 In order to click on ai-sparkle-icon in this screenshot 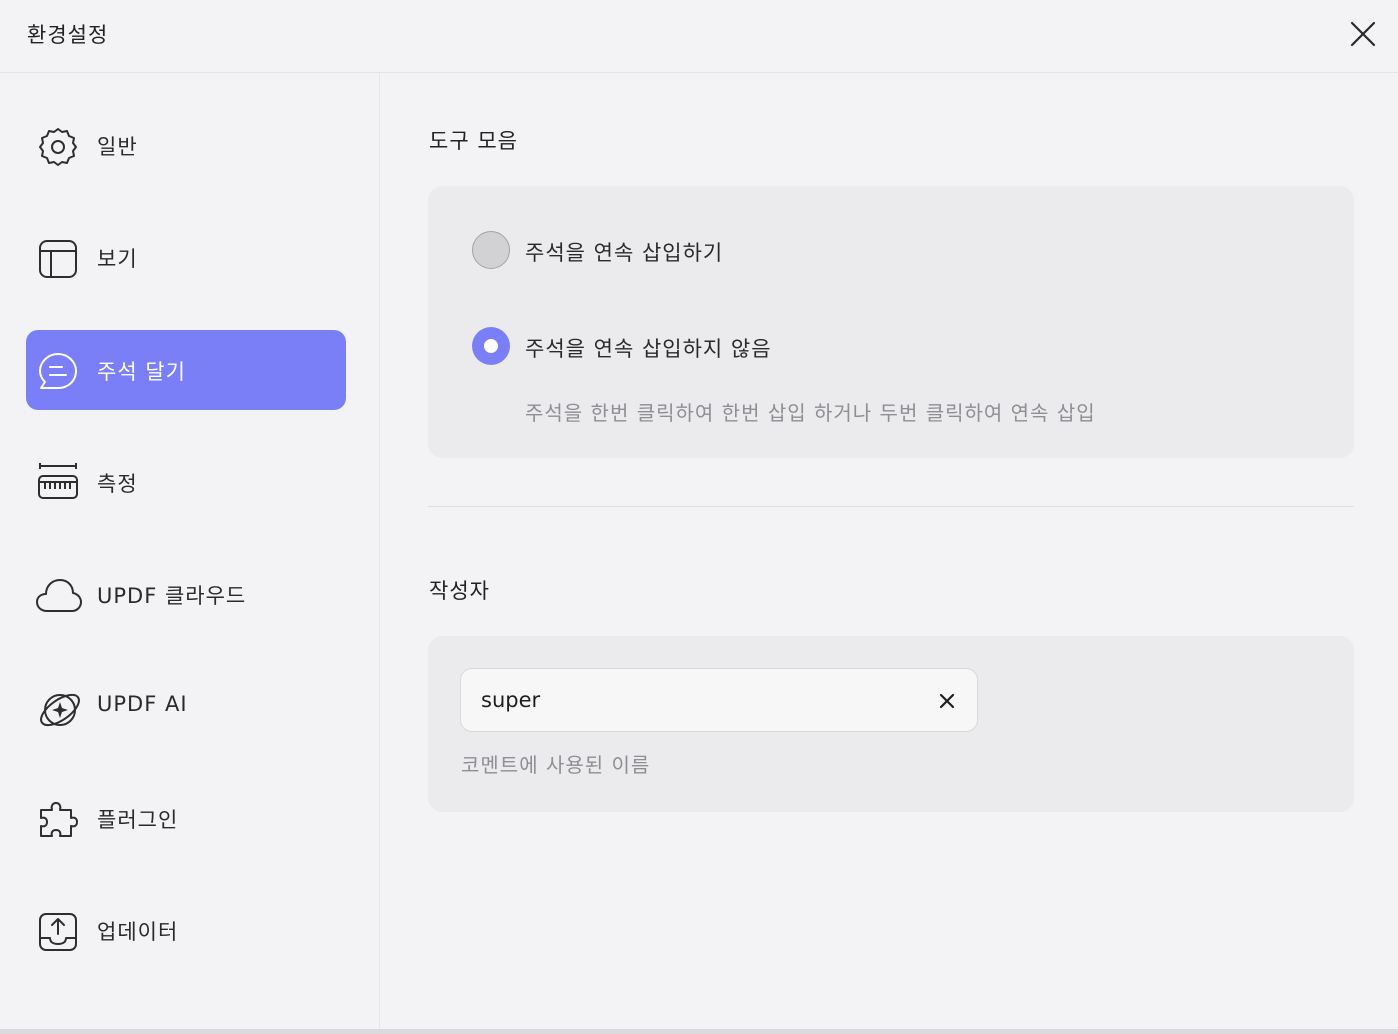, I will do `click(58, 708)`.